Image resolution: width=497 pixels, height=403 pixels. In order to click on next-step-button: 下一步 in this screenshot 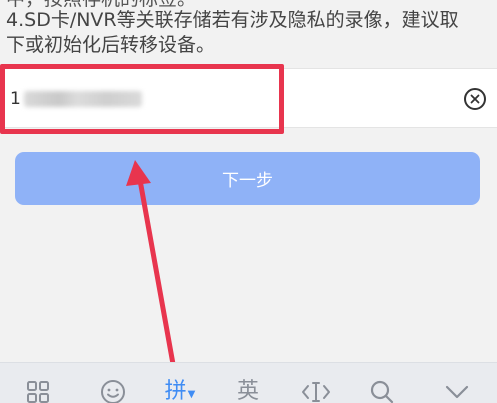, I will do `click(247, 178)`.